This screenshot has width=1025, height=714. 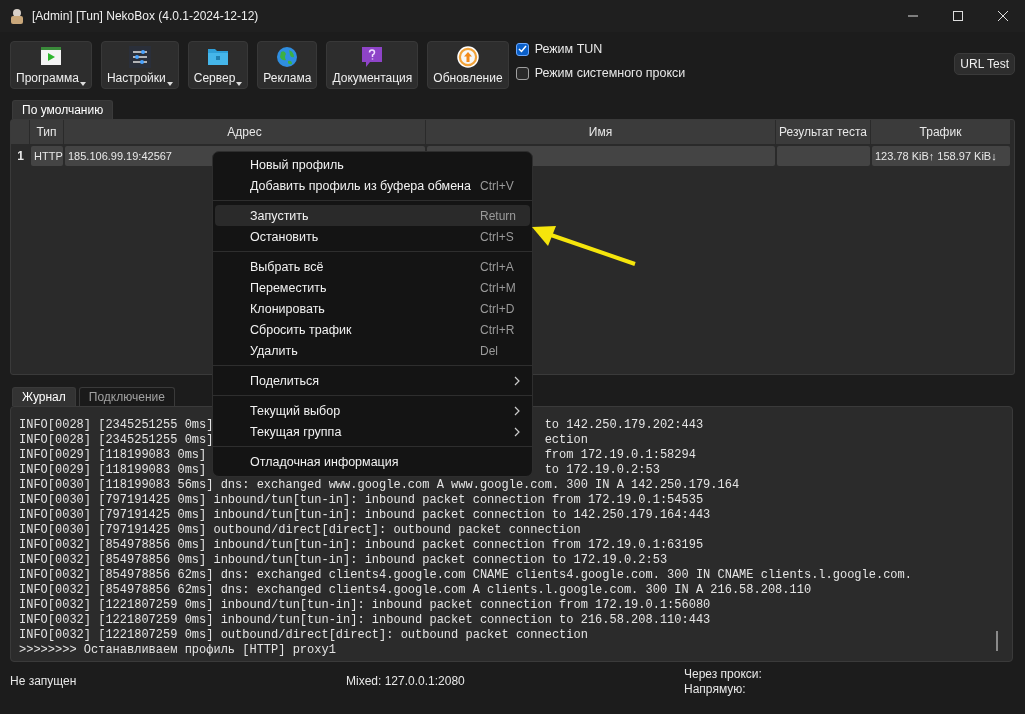 What do you see at coordinates (365, 605) in the screenshot?
I see `log-line: INFO[0032] [1221807259 0ms] inbound/tun[tun-in]: inbound packet connection from 172.19.0.1:56080` at bounding box center [365, 605].